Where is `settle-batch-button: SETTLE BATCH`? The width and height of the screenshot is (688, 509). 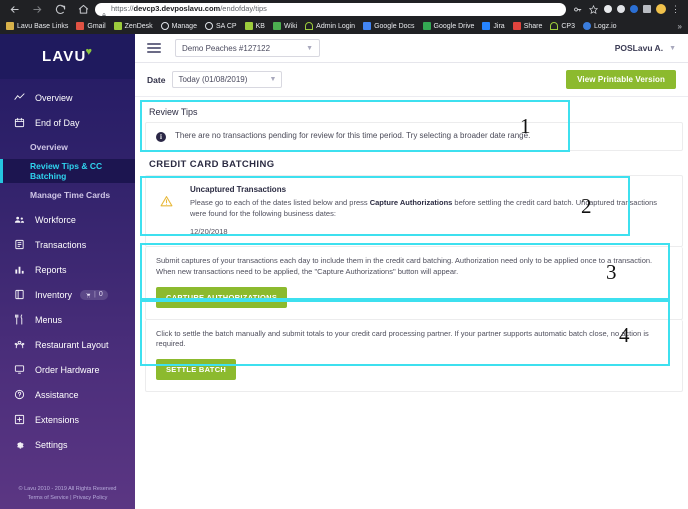
settle-batch-button: SETTLE BATCH is located at coordinates (196, 370).